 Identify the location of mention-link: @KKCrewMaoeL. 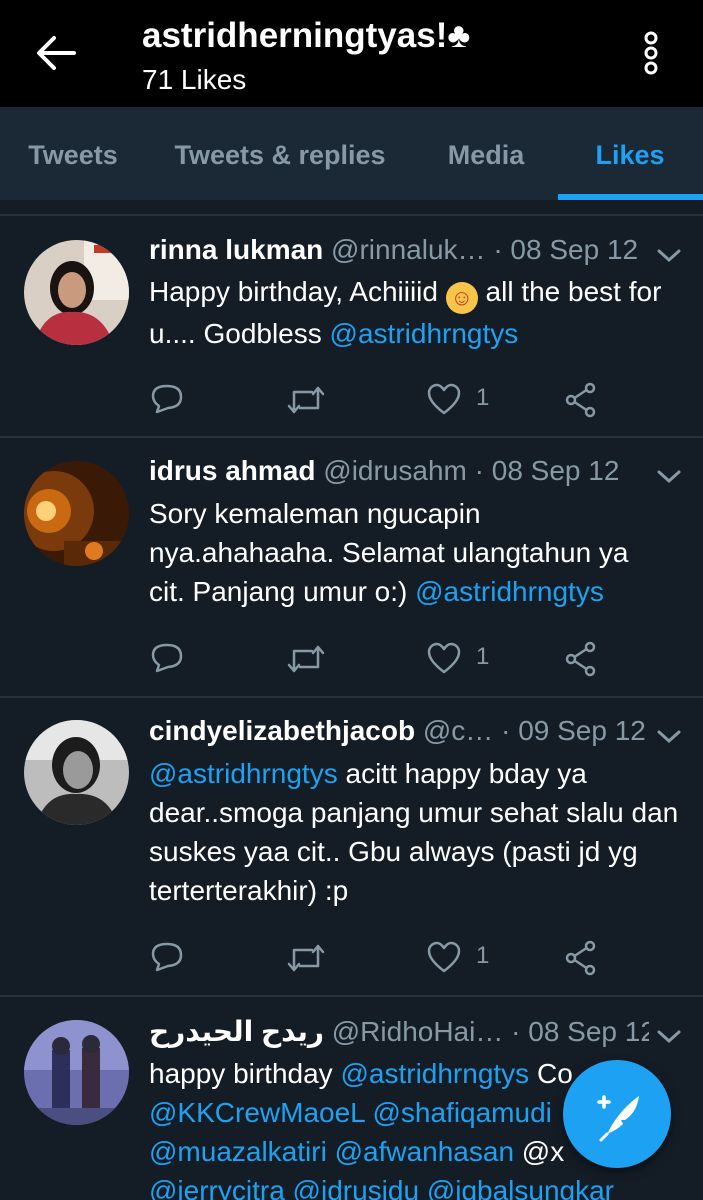
(257, 1112).